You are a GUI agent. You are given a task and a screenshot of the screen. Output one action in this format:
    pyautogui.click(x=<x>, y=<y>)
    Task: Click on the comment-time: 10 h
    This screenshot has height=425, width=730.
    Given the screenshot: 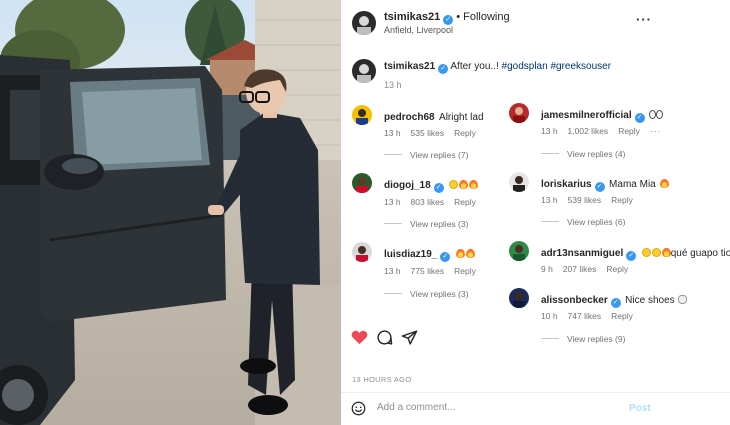 What is the action you would take?
    pyautogui.click(x=549, y=316)
    